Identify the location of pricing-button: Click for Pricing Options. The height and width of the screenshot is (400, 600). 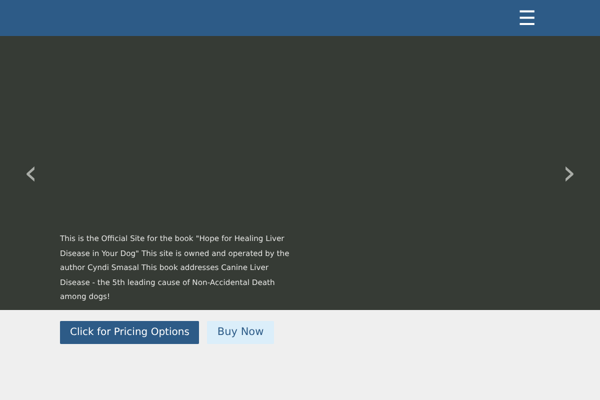
(130, 332).